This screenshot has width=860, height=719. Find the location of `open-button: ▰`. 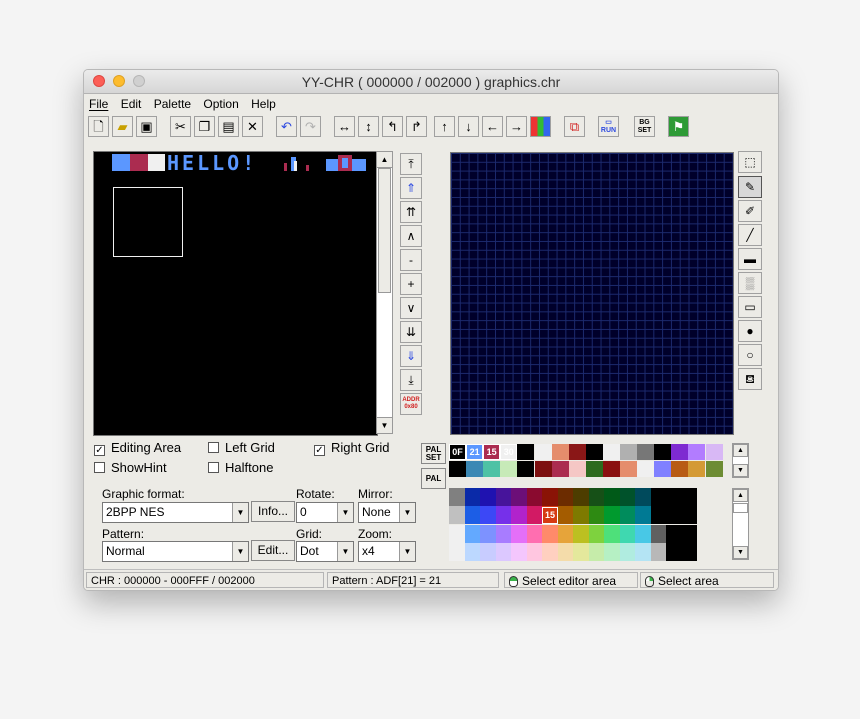

open-button: ▰ is located at coordinates (122, 126).